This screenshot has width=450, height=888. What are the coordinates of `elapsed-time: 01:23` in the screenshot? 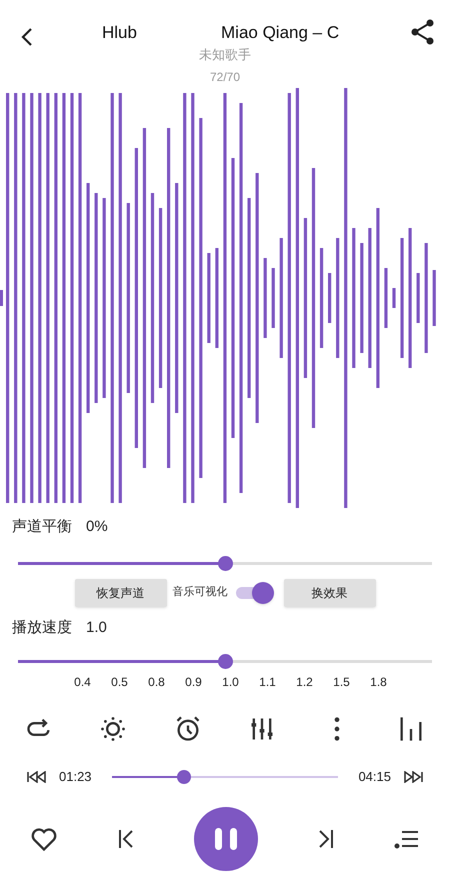 It's located at (75, 777).